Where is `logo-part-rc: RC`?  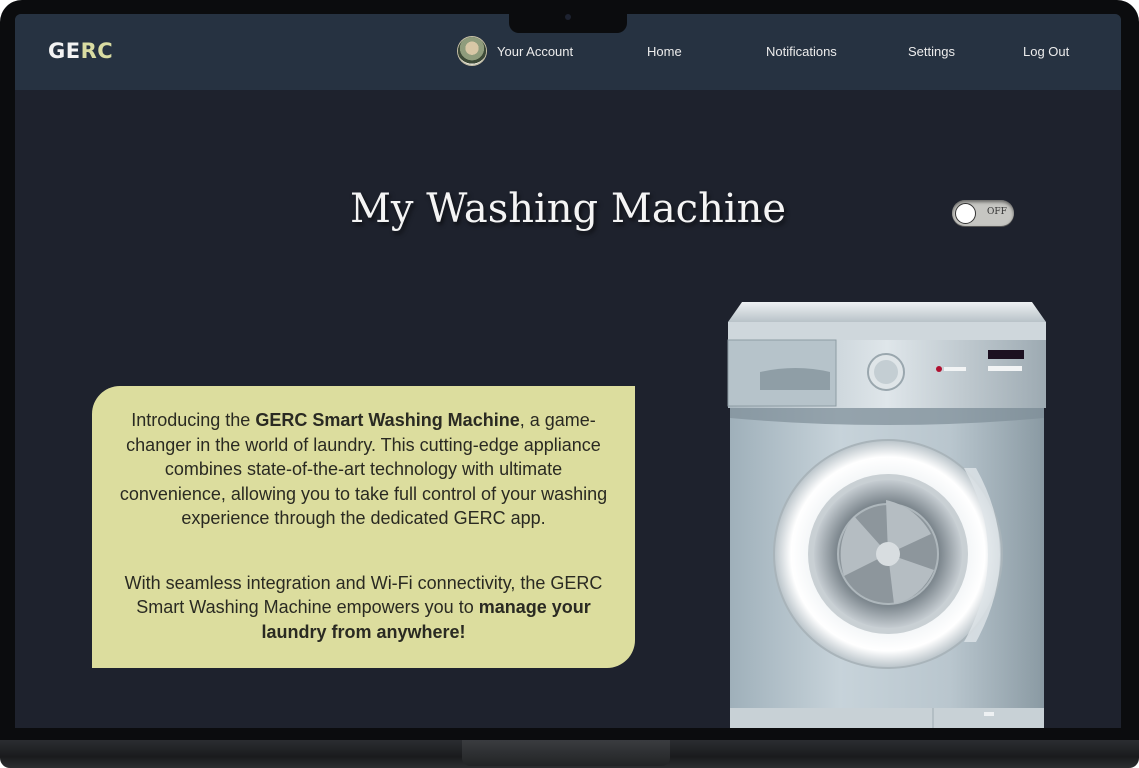
logo-part-rc: RC is located at coordinates (97, 51).